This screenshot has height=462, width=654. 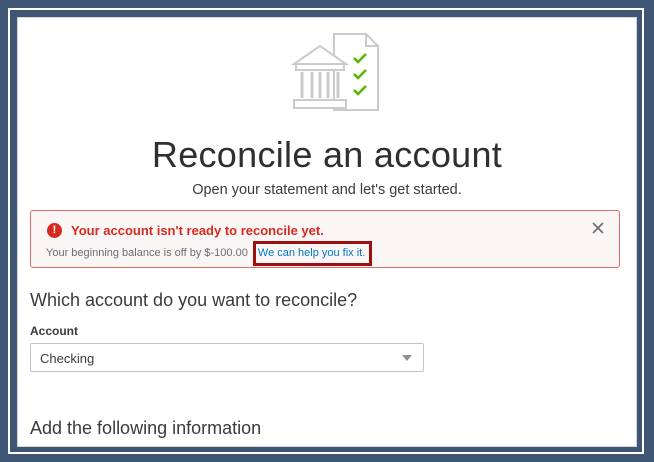 I want to click on account-select: Checking, so click(x=227, y=357).